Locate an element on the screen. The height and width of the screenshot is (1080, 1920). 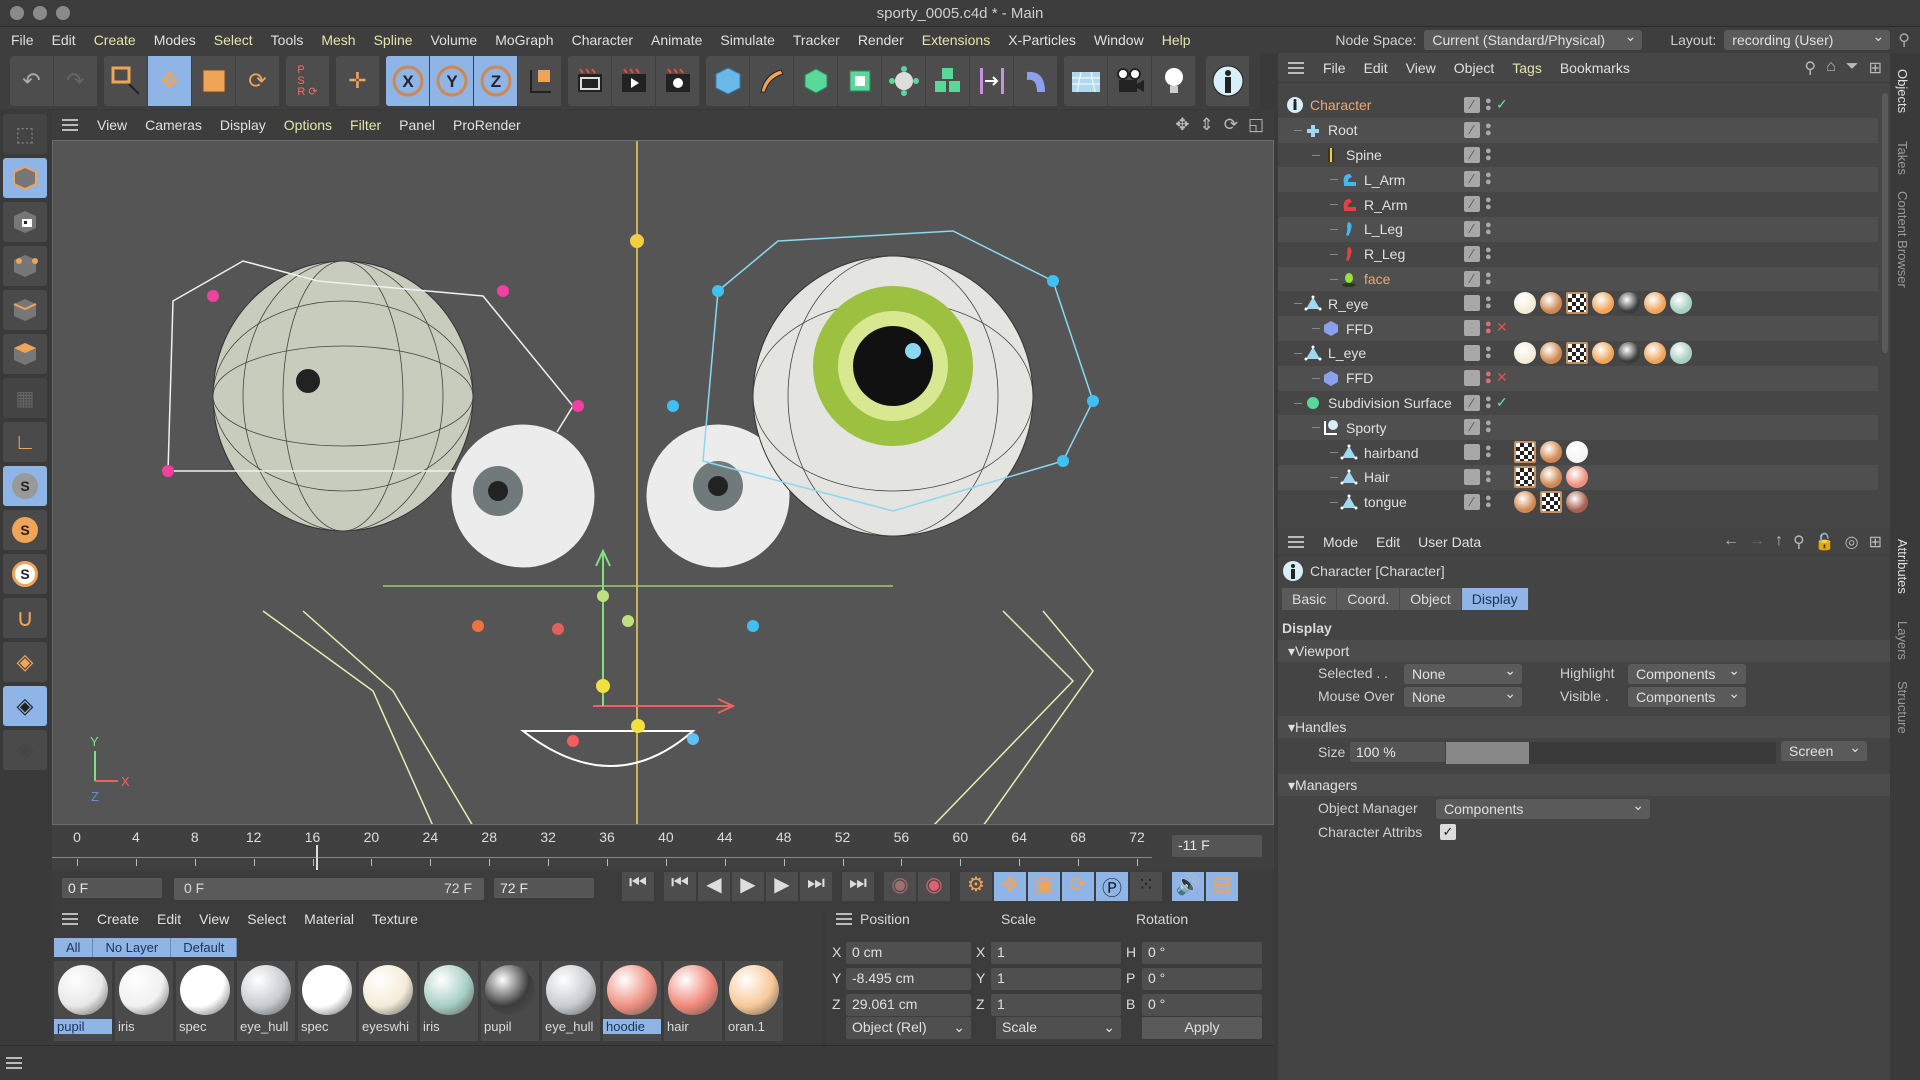
object-name: R_Leg is located at coordinates (1384, 254).